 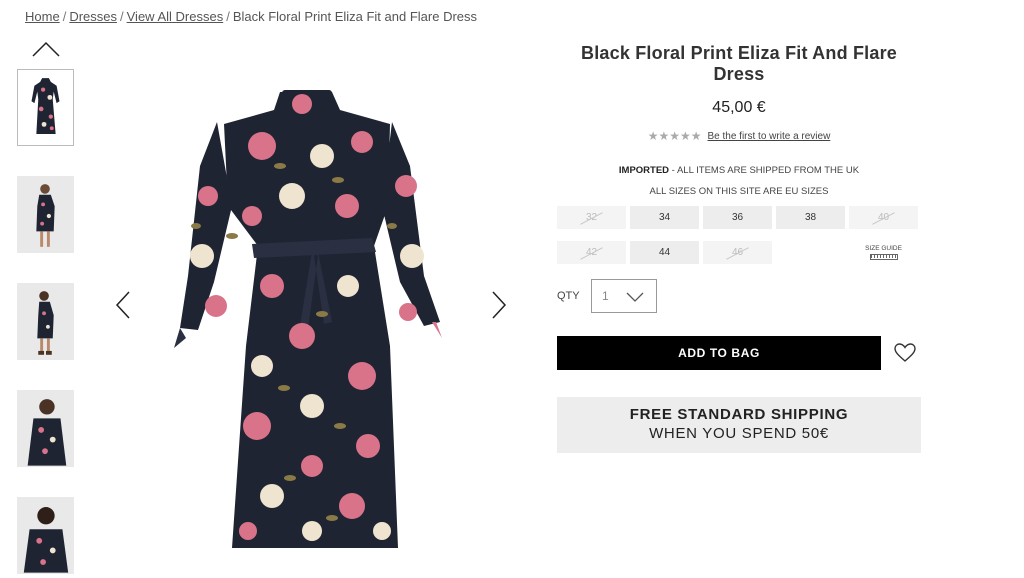 What do you see at coordinates (93, 16) in the screenshot?
I see `breadcrumb-dresses-link: Dresses` at bounding box center [93, 16].